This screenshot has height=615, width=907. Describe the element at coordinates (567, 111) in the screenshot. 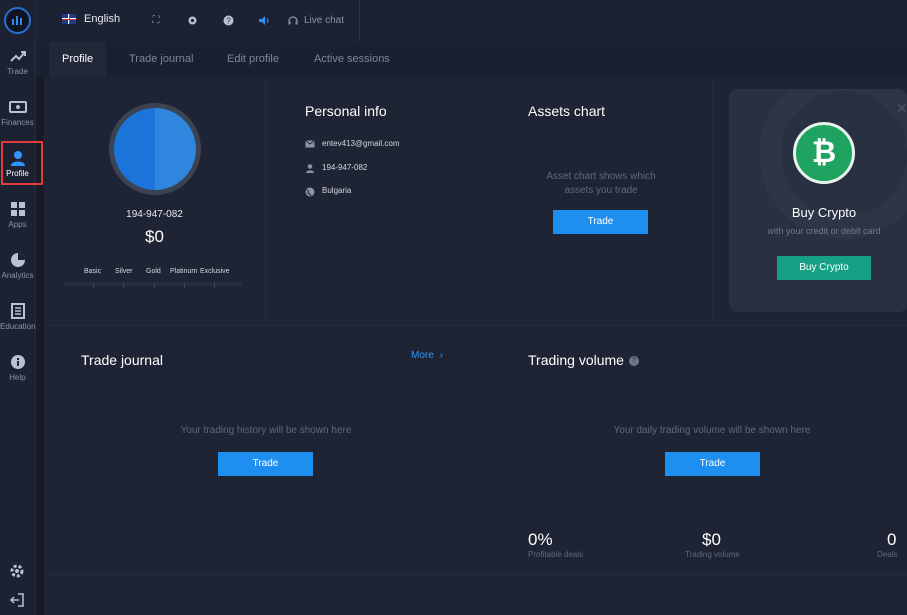

I see `assets-chart-title: Assets chart` at that location.